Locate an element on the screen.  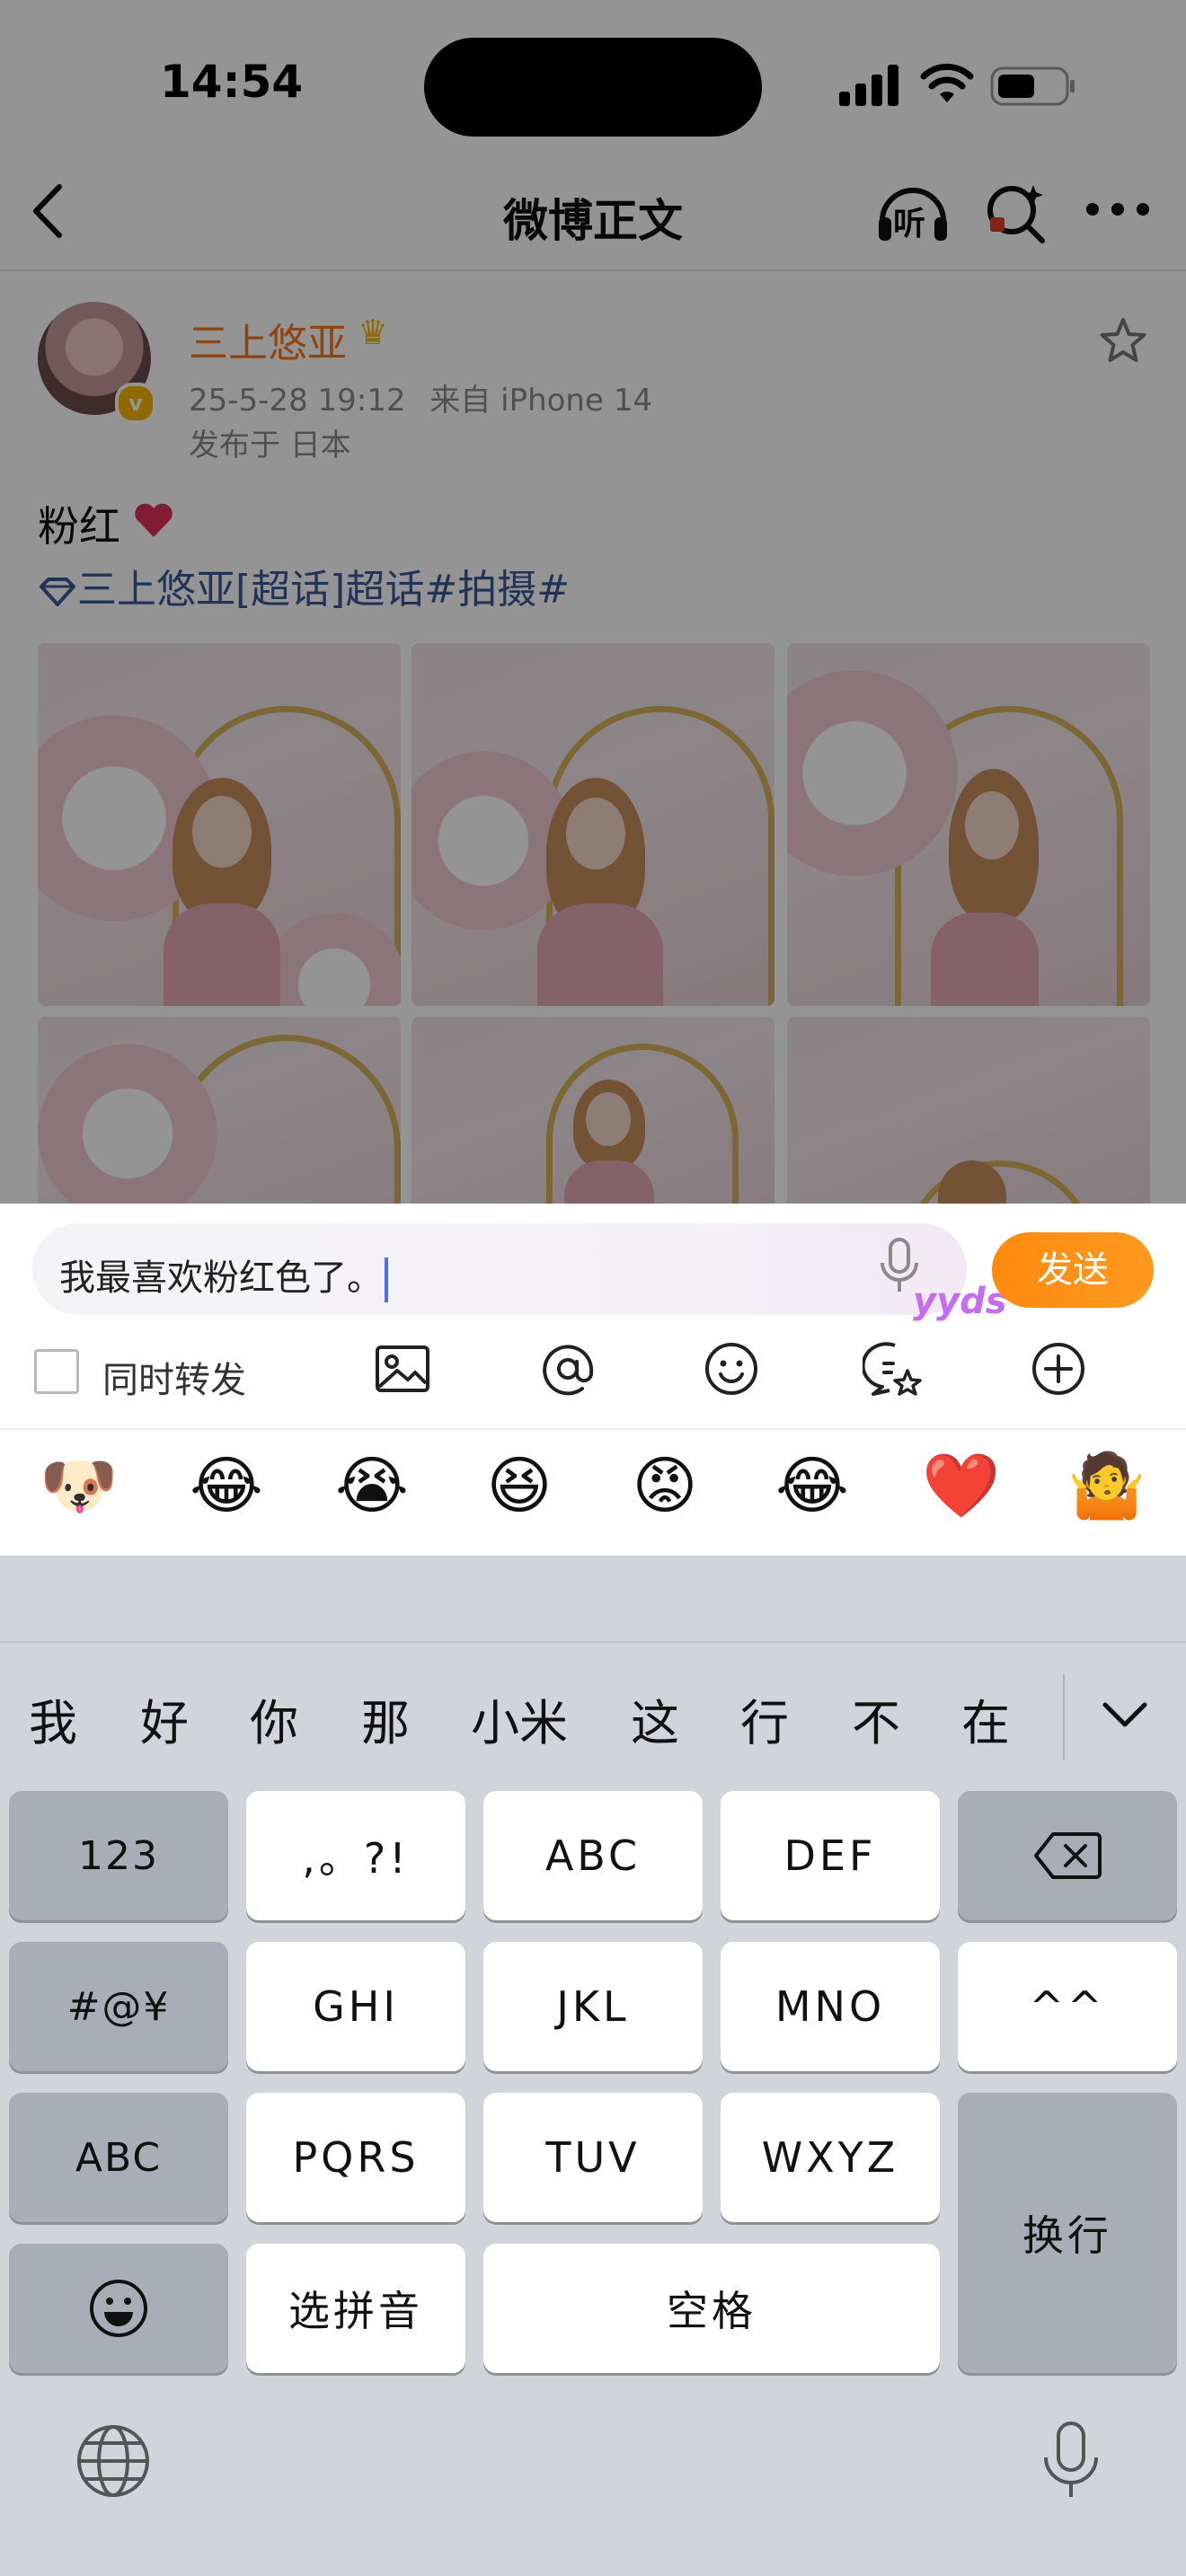
key-abc-mode: ABC is located at coordinates (118, 2157).